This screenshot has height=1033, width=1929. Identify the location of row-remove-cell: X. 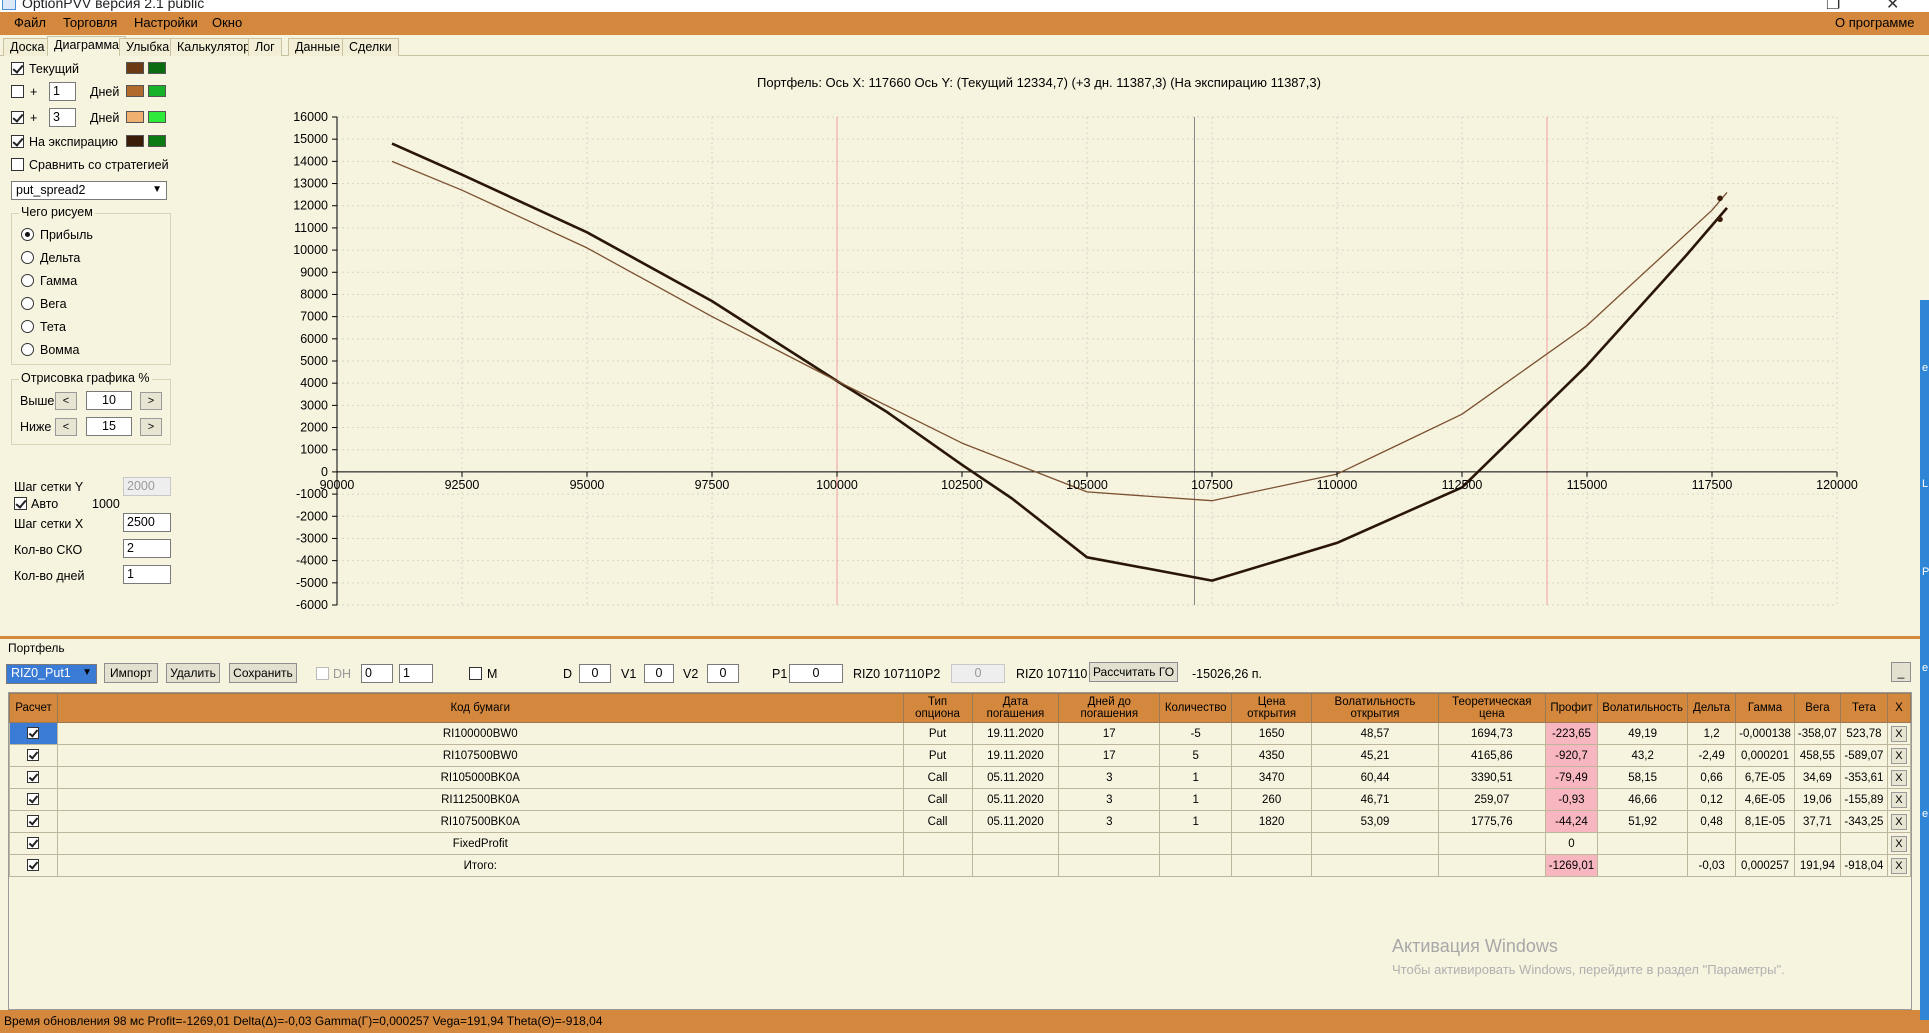
(1899, 843).